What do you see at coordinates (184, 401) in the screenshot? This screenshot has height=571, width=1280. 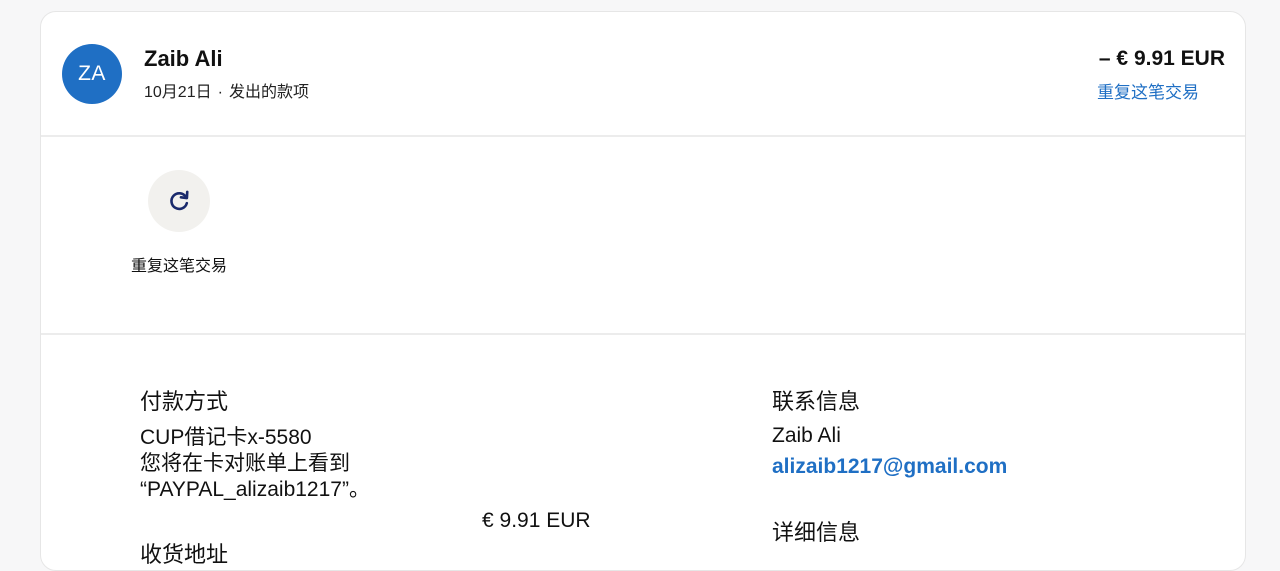 I see `payment-method-title: 付款方式` at bounding box center [184, 401].